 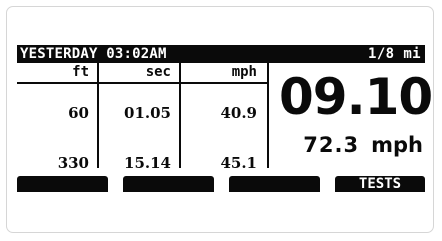 What do you see at coordinates (331, 145) in the screenshot?
I see `trap-speed-value: 72.3` at bounding box center [331, 145].